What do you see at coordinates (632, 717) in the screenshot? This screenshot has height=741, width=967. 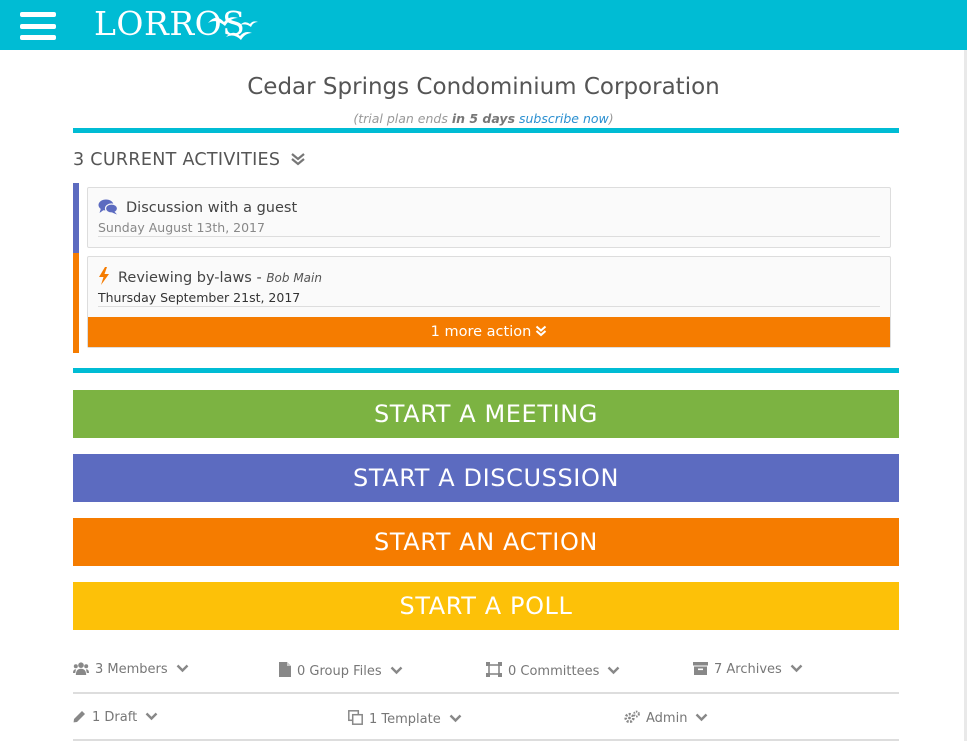 I see `gears-icon` at bounding box center [632, 717].